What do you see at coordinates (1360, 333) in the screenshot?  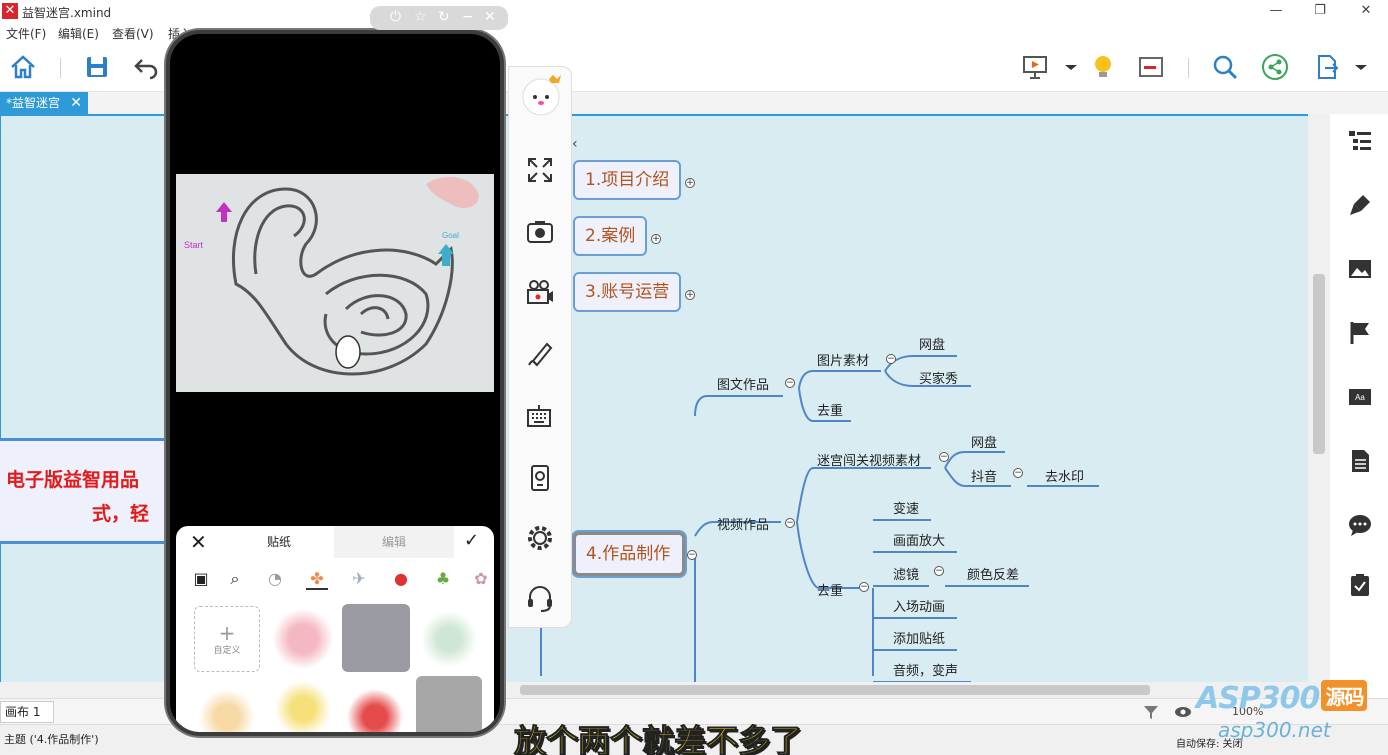 I see `marker-flag-icon` at bounding box center [1360, 333].